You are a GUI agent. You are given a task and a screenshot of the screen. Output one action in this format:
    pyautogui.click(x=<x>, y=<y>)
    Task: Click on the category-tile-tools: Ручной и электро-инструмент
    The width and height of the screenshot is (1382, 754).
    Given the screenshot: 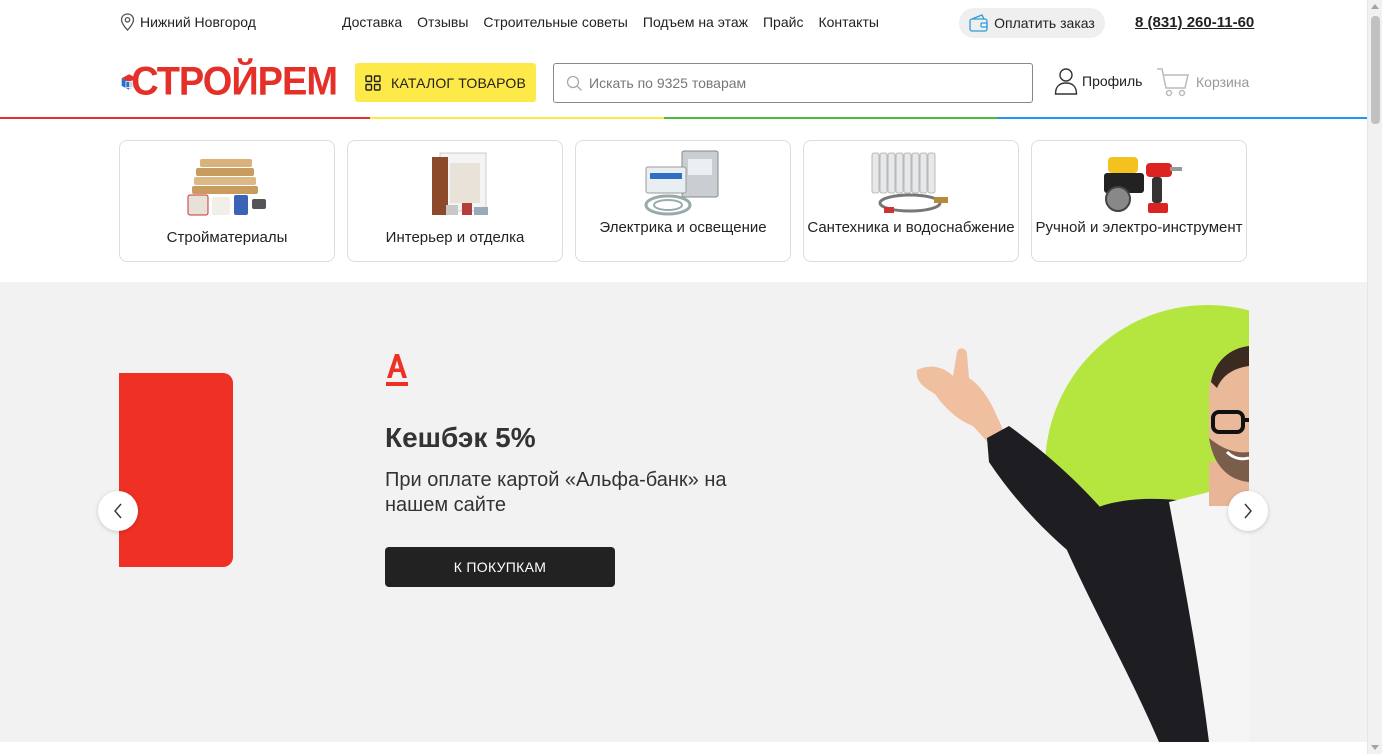 What is the action you would take?
    pyautogui.click(x=1139, y=201)
    